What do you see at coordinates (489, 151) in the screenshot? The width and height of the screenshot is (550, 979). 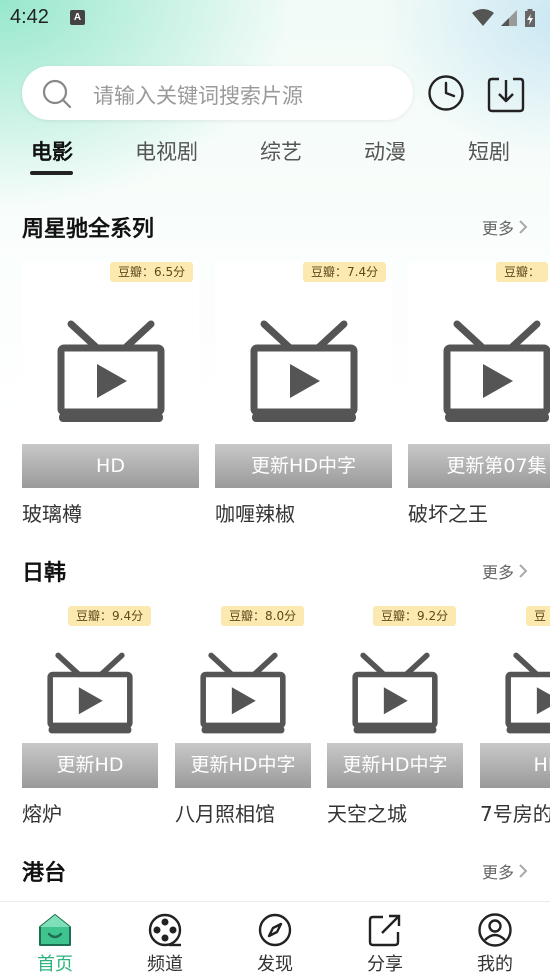 I see `tab-short-drama: 短剧` at bounding box center [489, 151].